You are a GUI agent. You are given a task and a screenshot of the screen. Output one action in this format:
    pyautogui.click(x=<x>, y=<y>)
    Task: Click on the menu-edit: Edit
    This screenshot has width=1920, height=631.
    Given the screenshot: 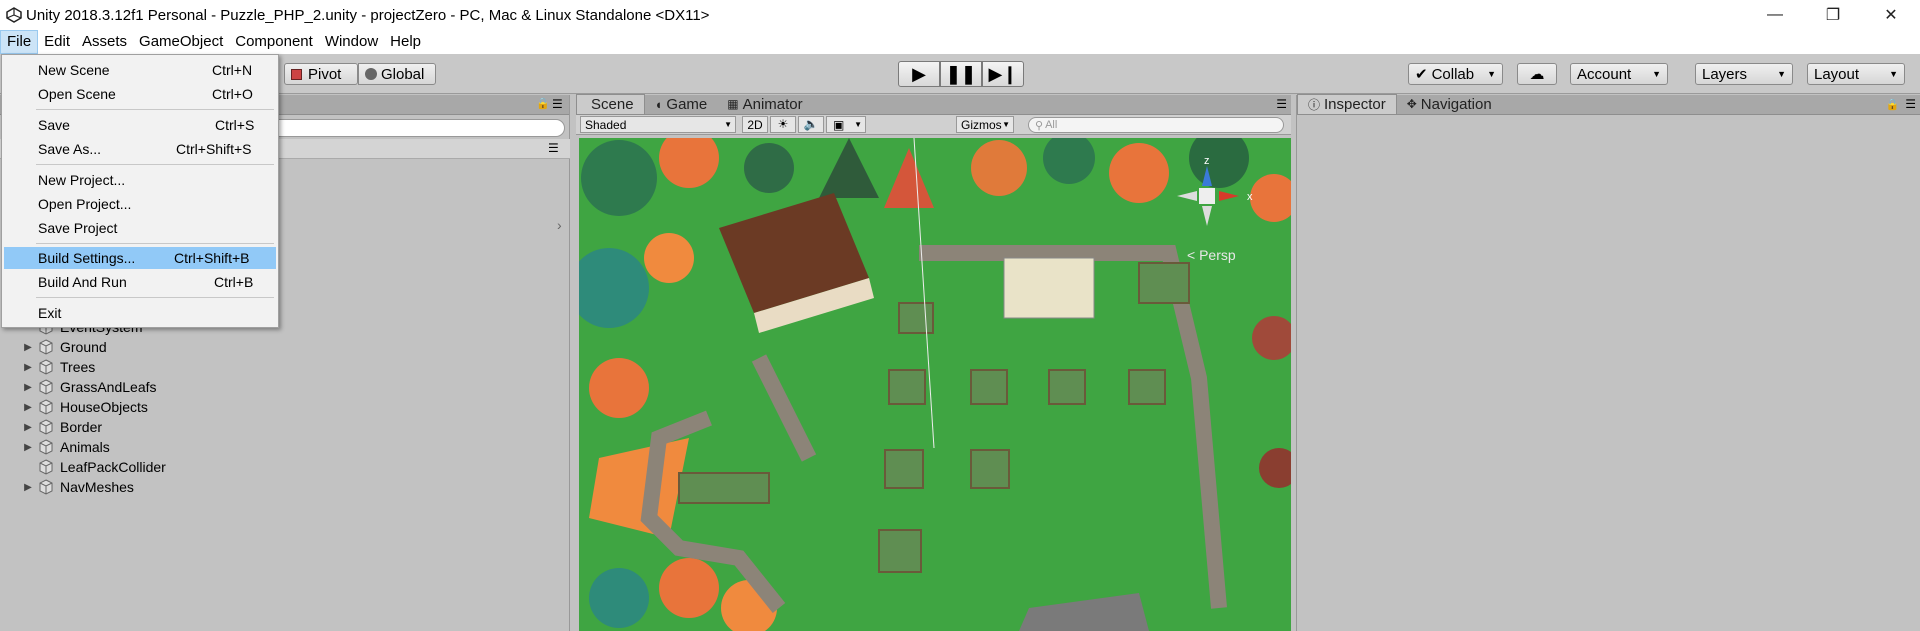 What is the action you would take?
    pyautogui.click(x=57, y=42)
    